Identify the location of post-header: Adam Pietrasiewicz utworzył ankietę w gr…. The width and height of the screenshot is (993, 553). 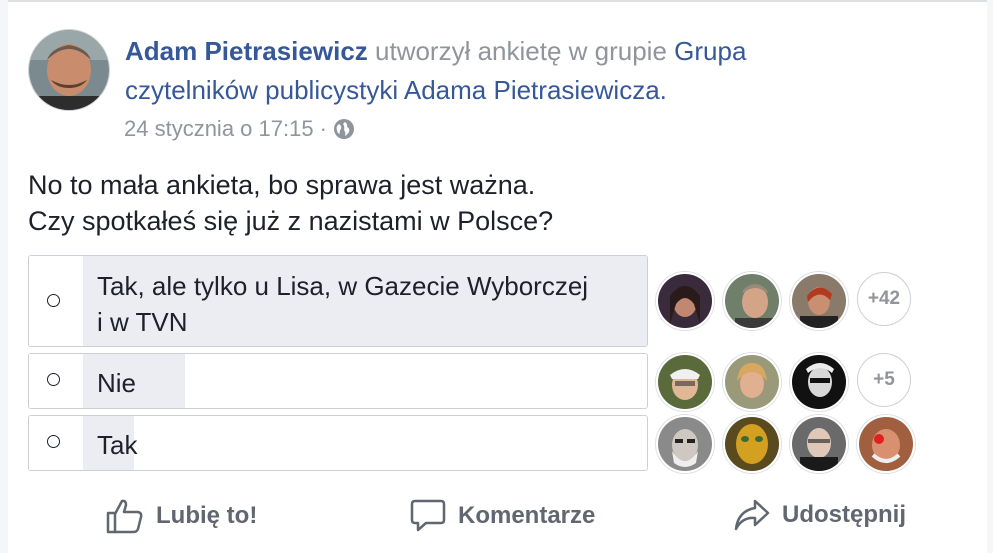
(475, 71).